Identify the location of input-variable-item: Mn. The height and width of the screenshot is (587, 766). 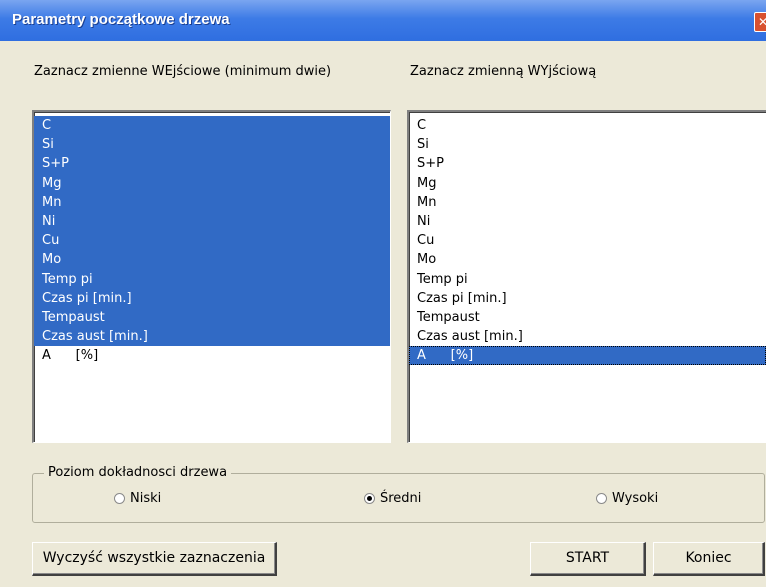
(212, 202).